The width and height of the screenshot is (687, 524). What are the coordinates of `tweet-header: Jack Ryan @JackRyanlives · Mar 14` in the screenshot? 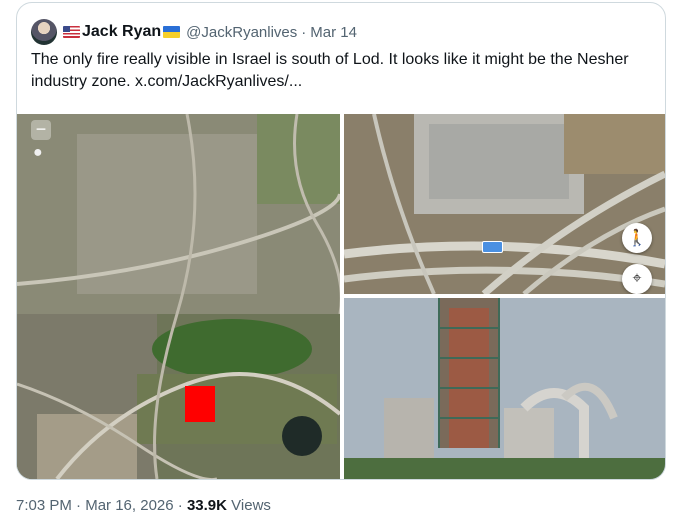 It's located at (194, 32).